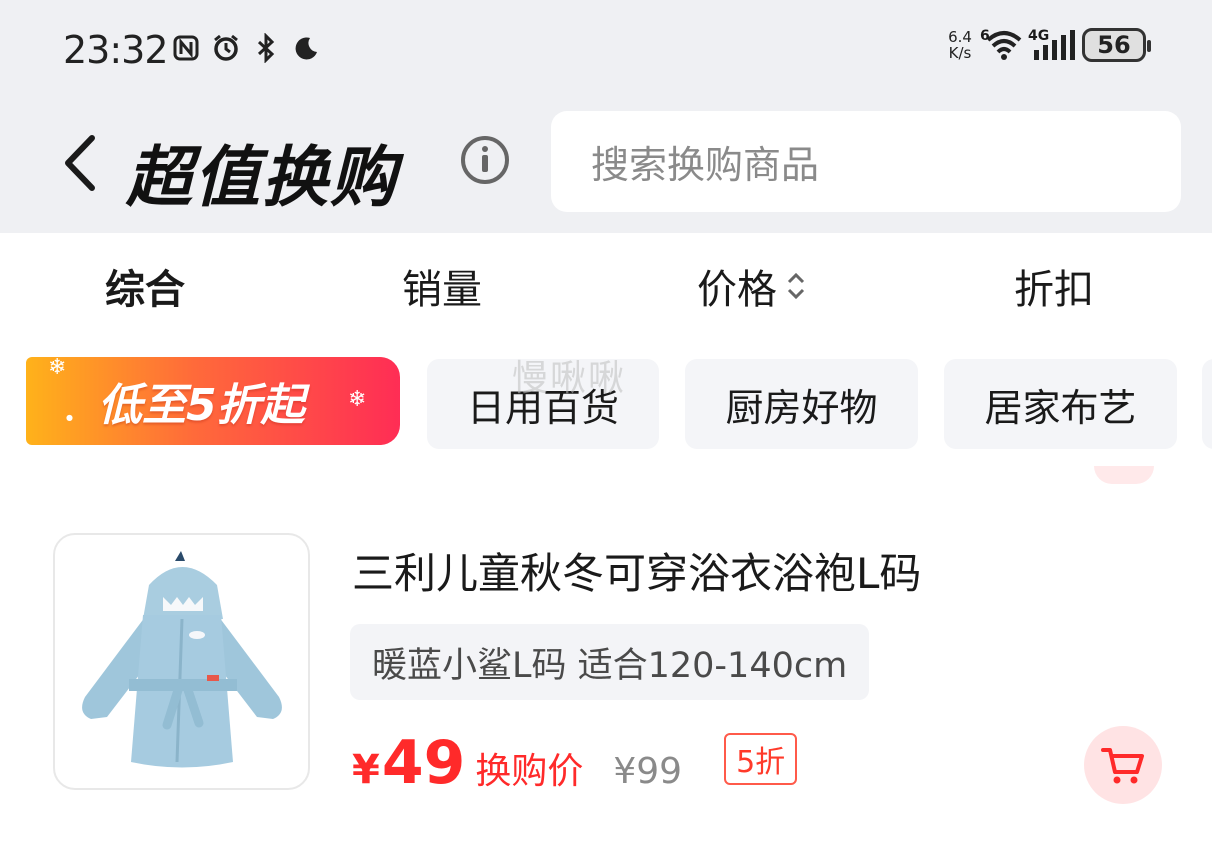 Image resolution: width=1212 pixels, height=845 pixels. I want to click on page-title: 超值换购, so click(262, 177).